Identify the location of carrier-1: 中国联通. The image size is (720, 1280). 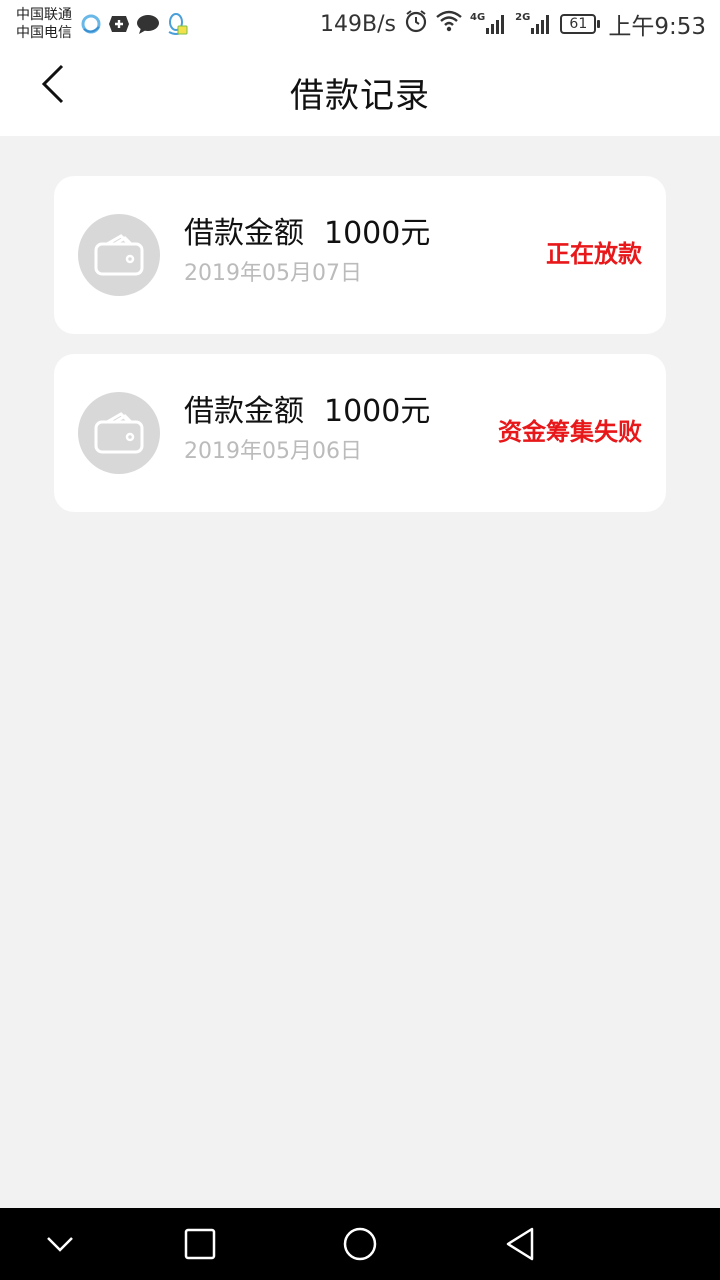
(44, 15).